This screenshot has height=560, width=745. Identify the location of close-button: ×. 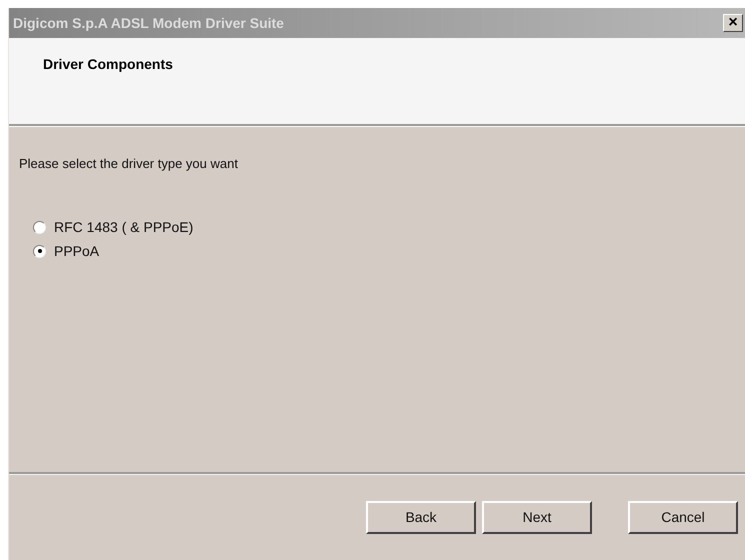
(733, 23).